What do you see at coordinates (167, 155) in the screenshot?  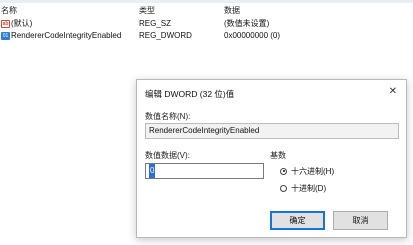 I see `value-data-label: 数值数据(V):` at bounding box center [167, 155].